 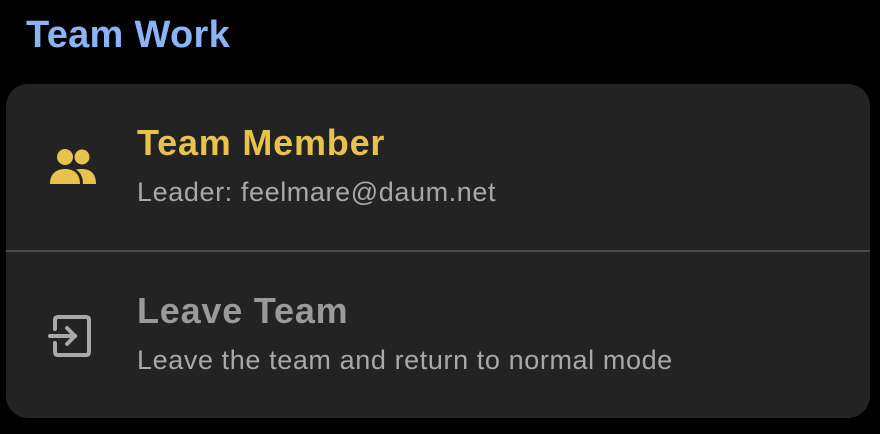 I want to click on team-member-title: Team Member, so click(x=261, y=142).